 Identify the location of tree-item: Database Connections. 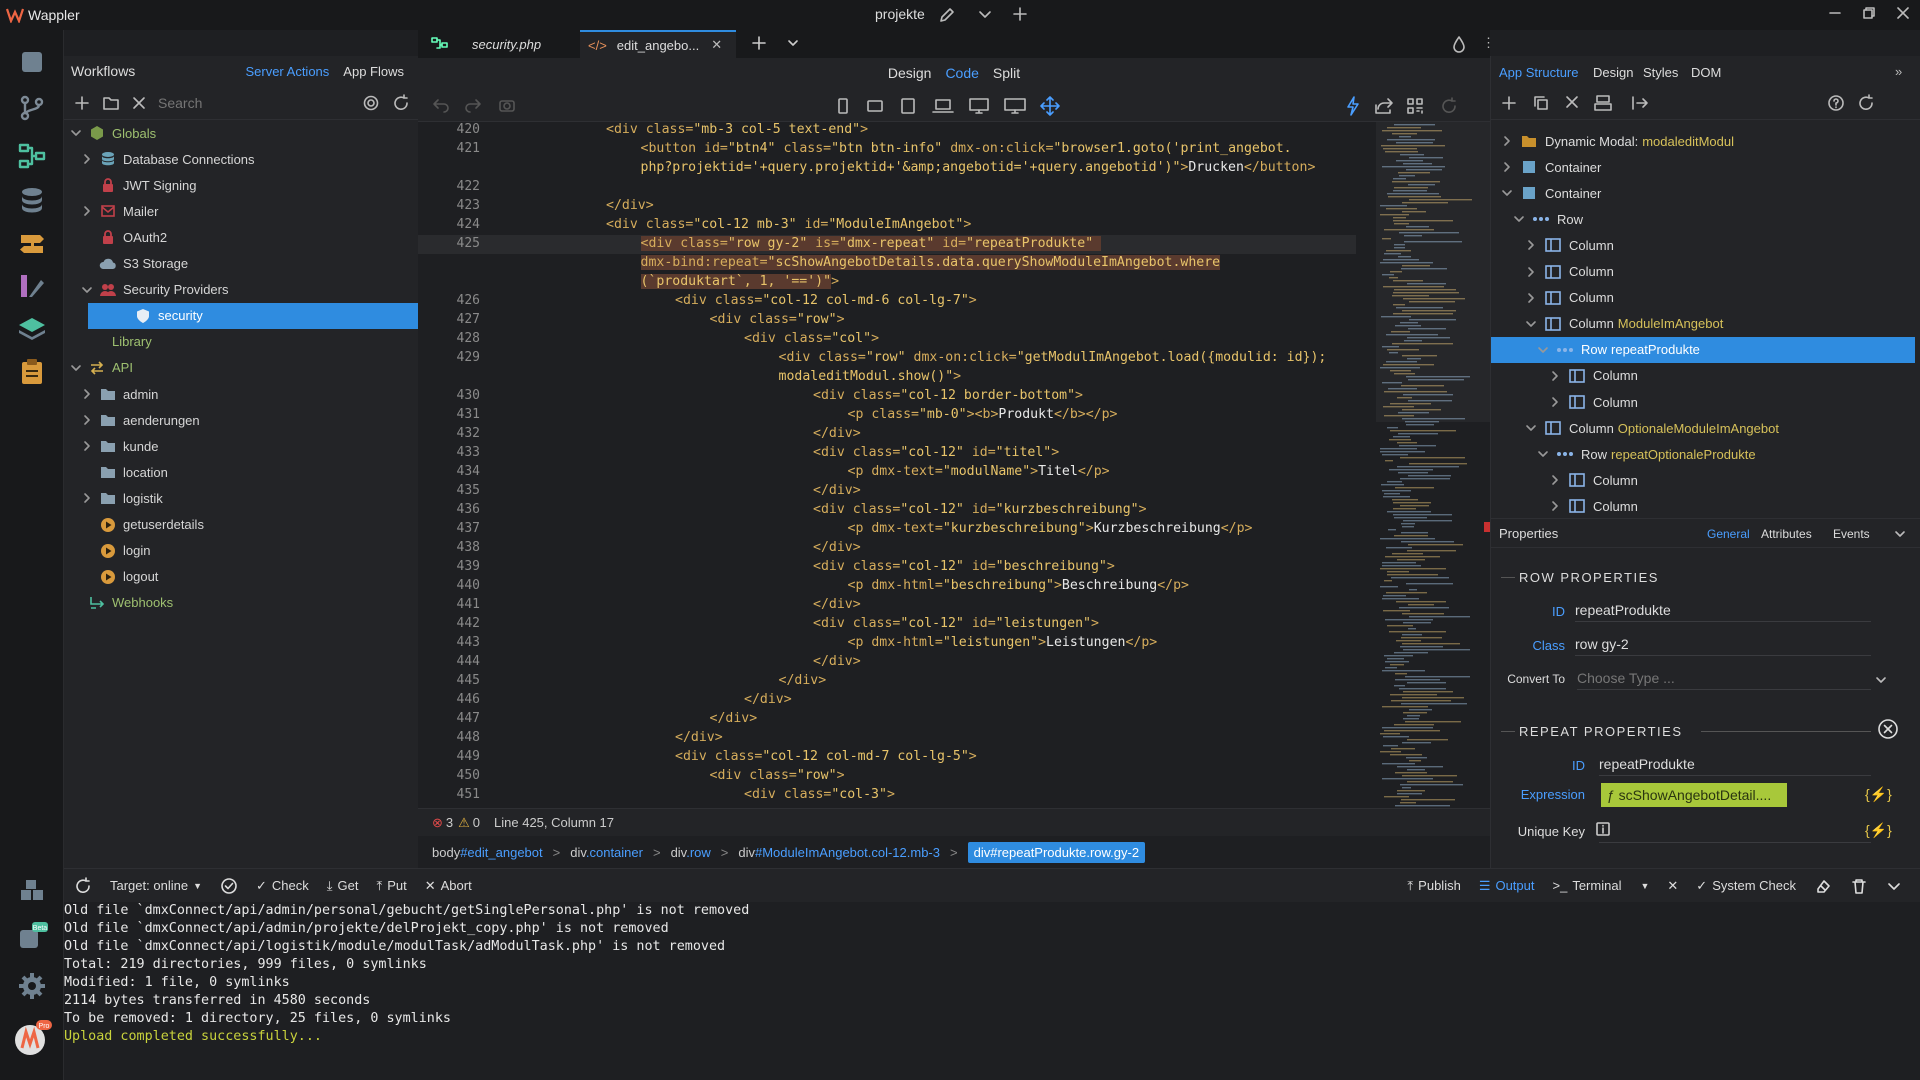
(241, 159).